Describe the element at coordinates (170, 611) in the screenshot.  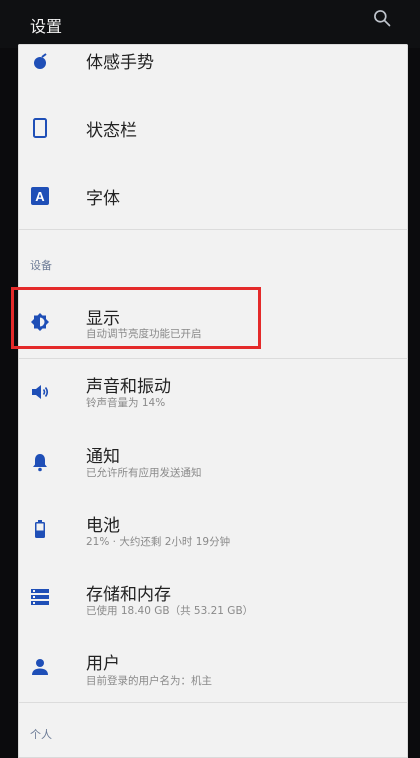
I see `setting-subtitle: 已使用 18.40 GB（共 53.21 GB）` at that location.